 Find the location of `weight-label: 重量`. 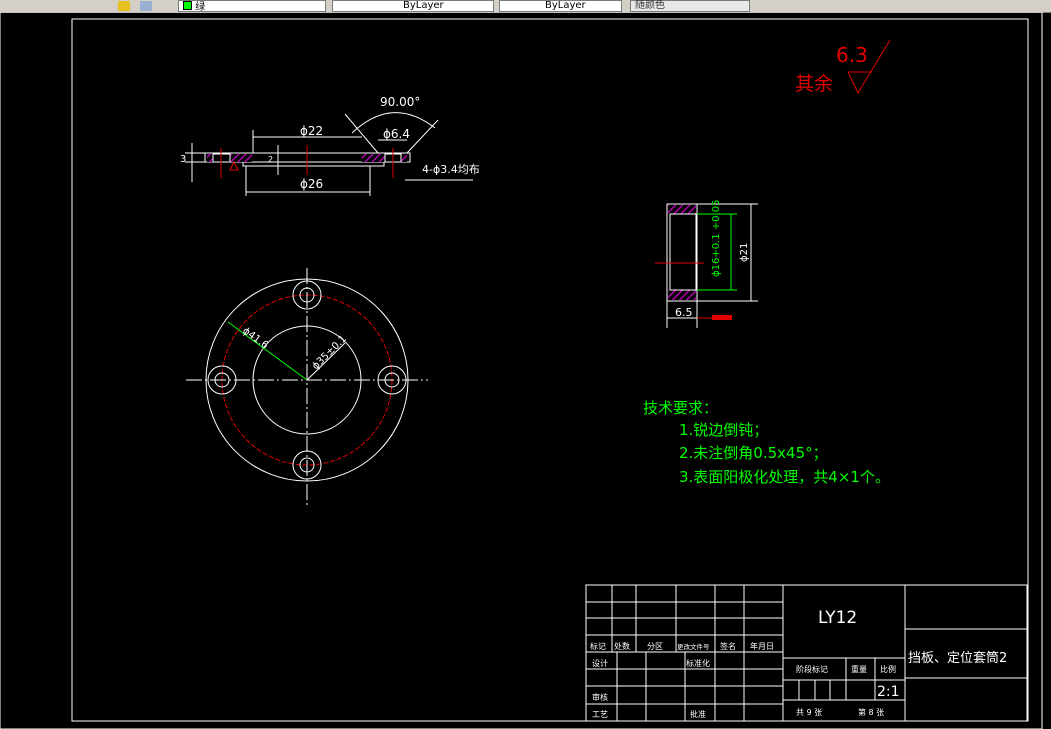

weight-label: 重量 is located at coordinates (859, 669).